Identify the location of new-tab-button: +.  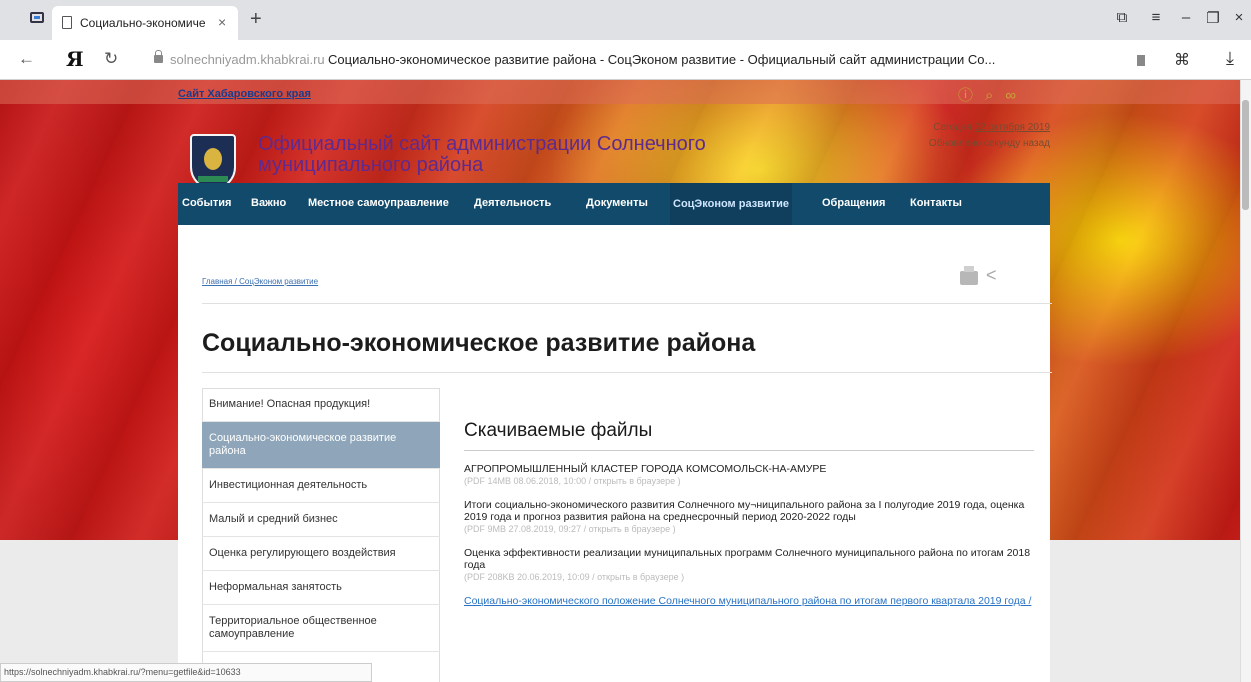
(256, 19).